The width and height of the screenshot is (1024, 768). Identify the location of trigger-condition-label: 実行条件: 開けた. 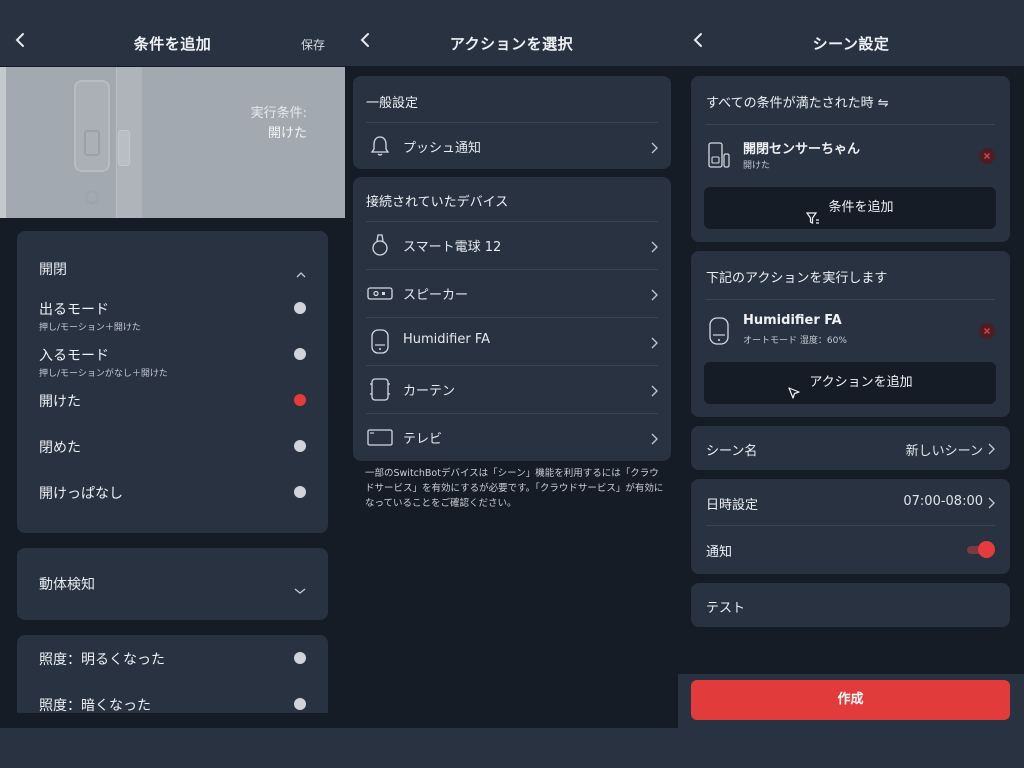
(278, 123).